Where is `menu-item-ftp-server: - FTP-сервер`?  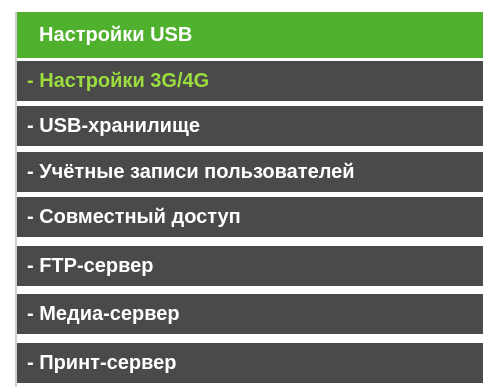
menu-item-ftp-server: - FTP-сервер is located at coordinates (250, 266).